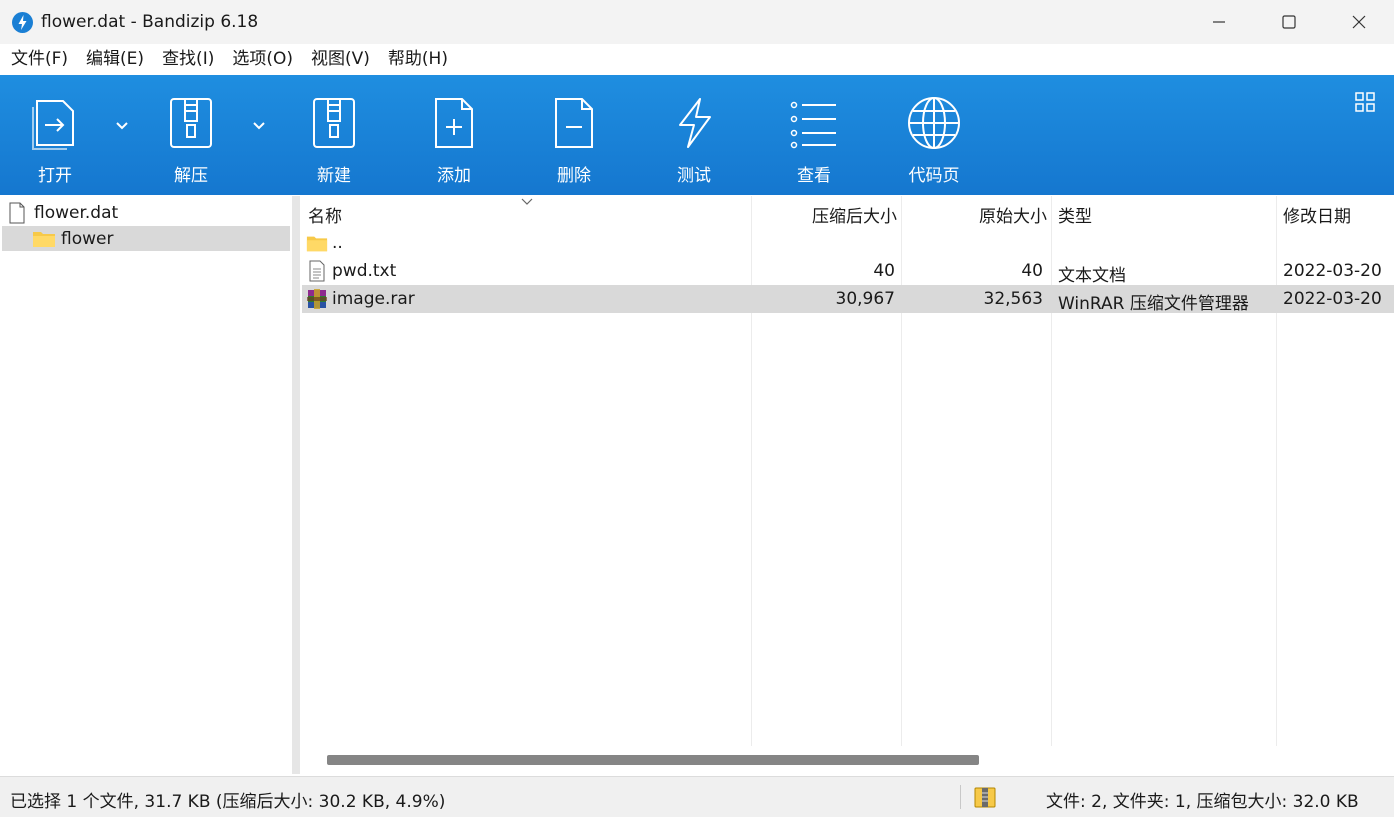 Image resolution: width=1394 pixels, height=817 pixels. Describe the element at coordinates (814, 123) in the screenshot. I see `list-icon` at that location.